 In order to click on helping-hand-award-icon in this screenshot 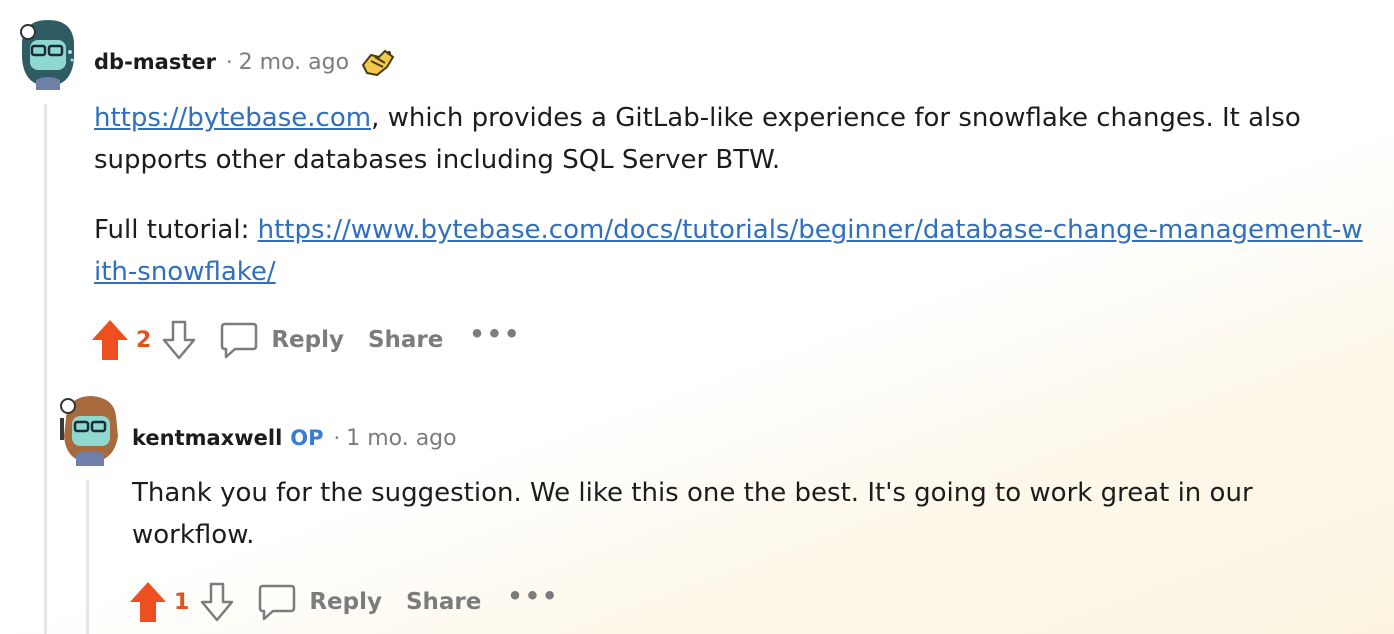, I will do `click(378, 62)`.